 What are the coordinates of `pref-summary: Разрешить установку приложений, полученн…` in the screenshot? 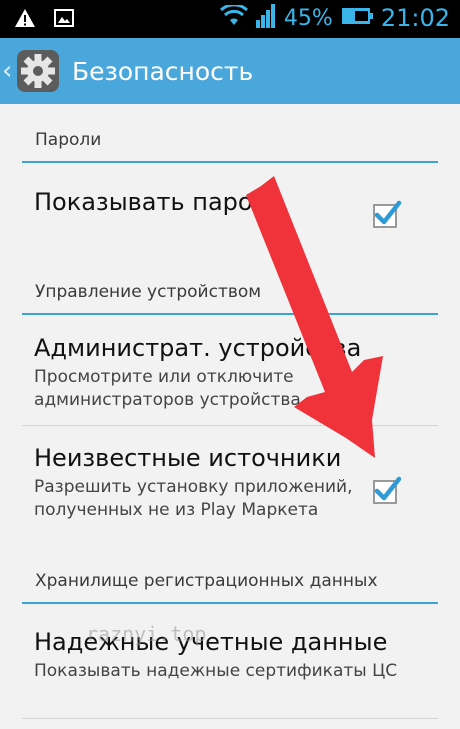 It's located at (193, 498).